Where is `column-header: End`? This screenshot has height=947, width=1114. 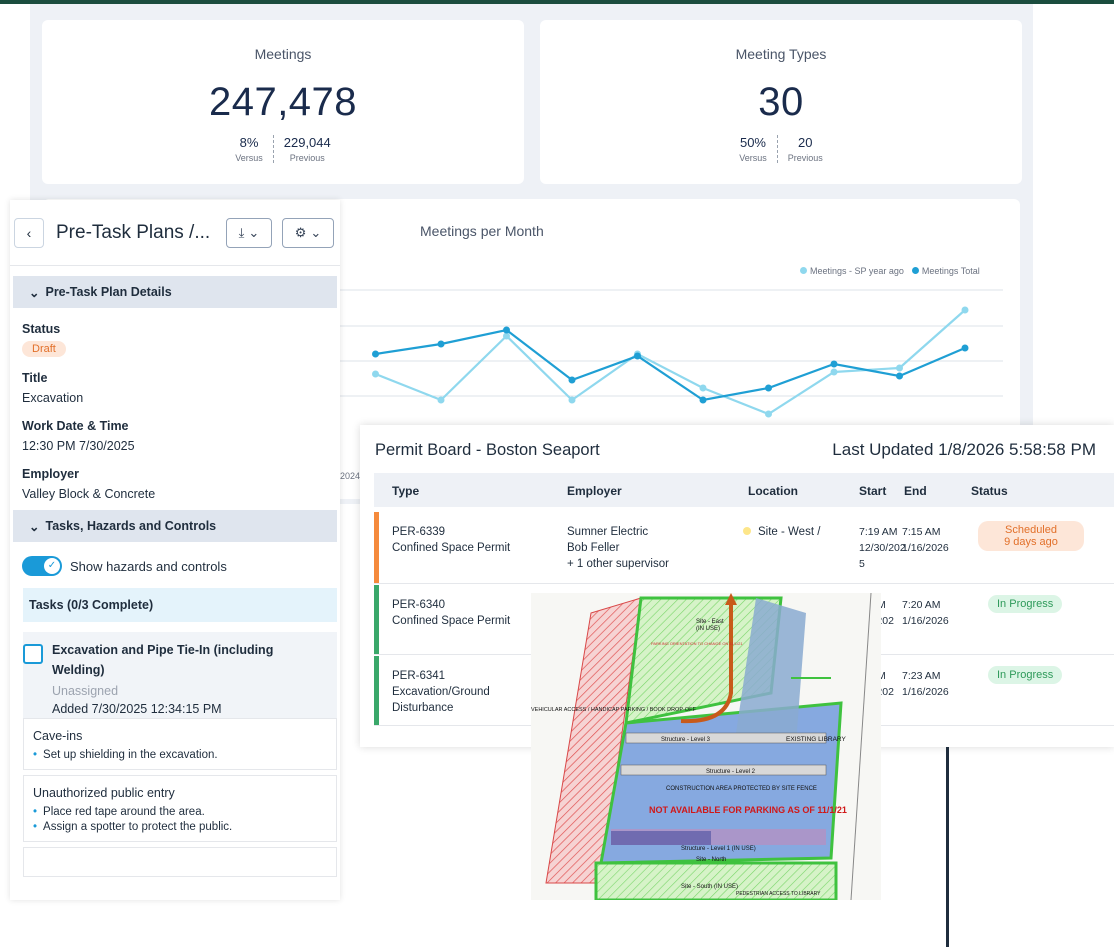 column-header: End is located at coordinates (915, 491).